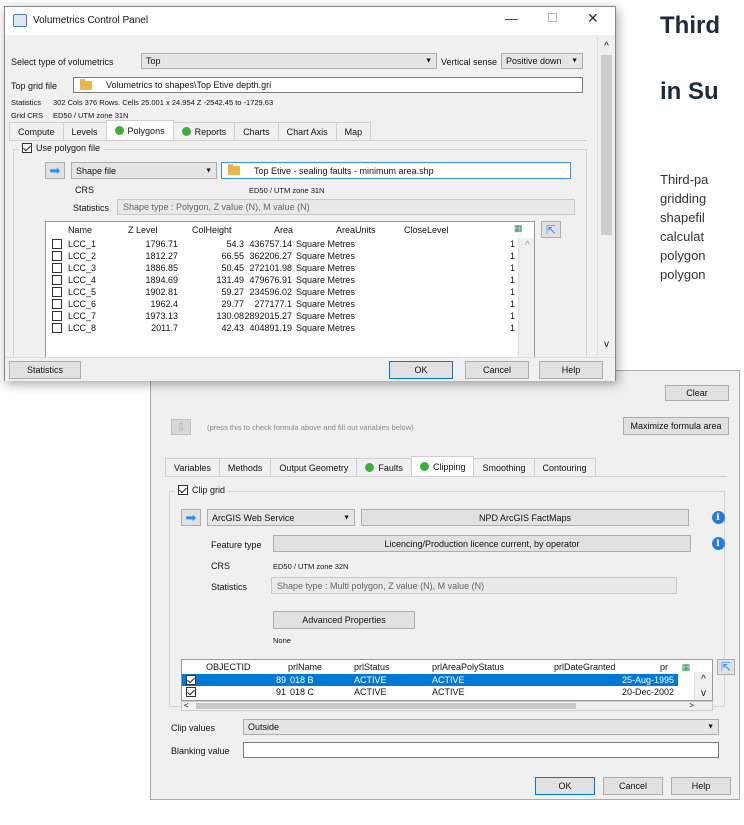 This screenshot has width=744, height=825. I want to click on tab-output-geometry: Output Geometry, so click(314, 467).